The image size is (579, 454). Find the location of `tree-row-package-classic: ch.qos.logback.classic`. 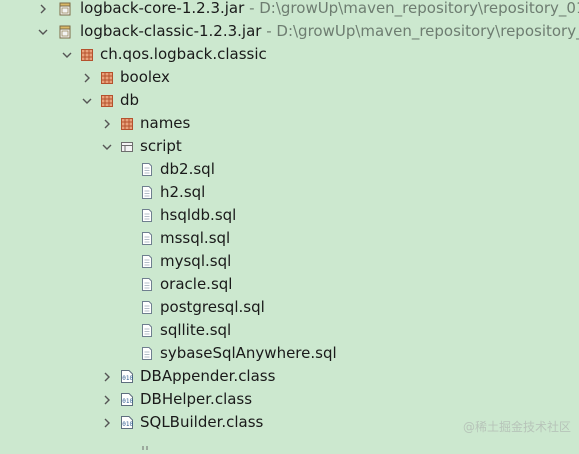

tree-row-package-classic: ch.qos.logback.classic is located at coordinates (289, 54).